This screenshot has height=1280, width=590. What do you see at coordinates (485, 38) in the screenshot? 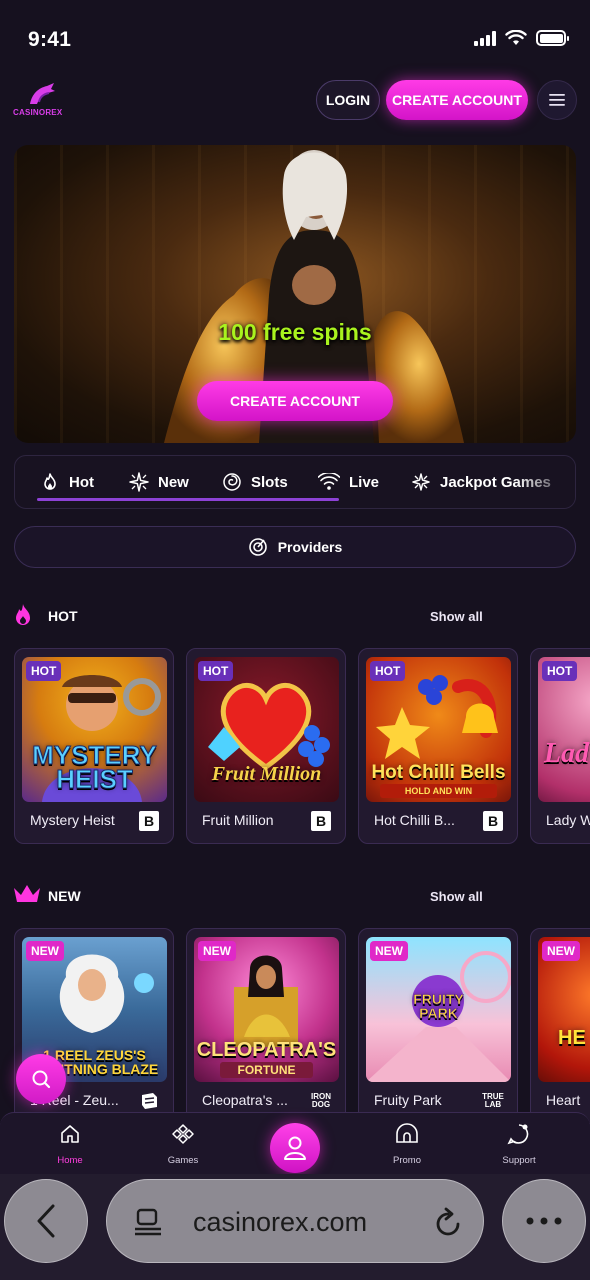
I see `cellular-signal-icon` at bounding box center [485, 38].